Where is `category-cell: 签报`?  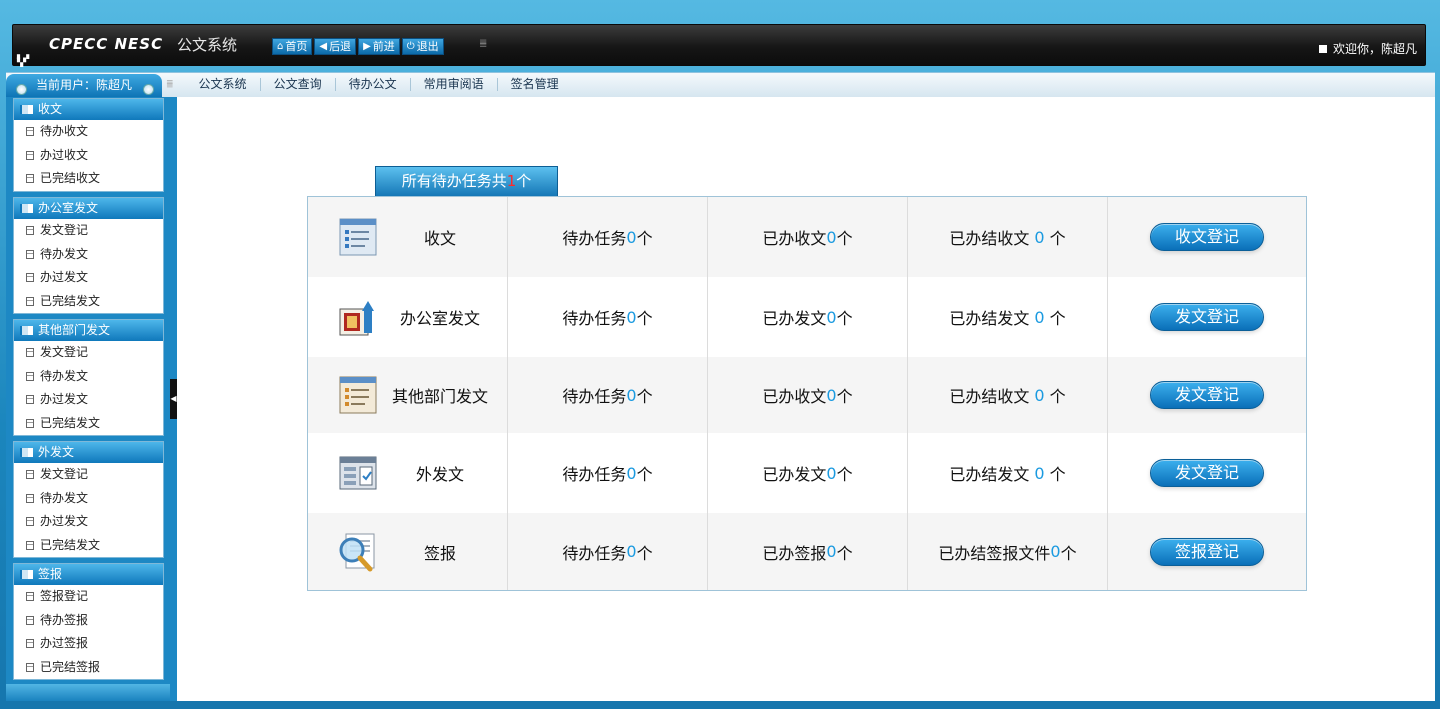 category-cell: 签报 is located at coordinates (408, 551).